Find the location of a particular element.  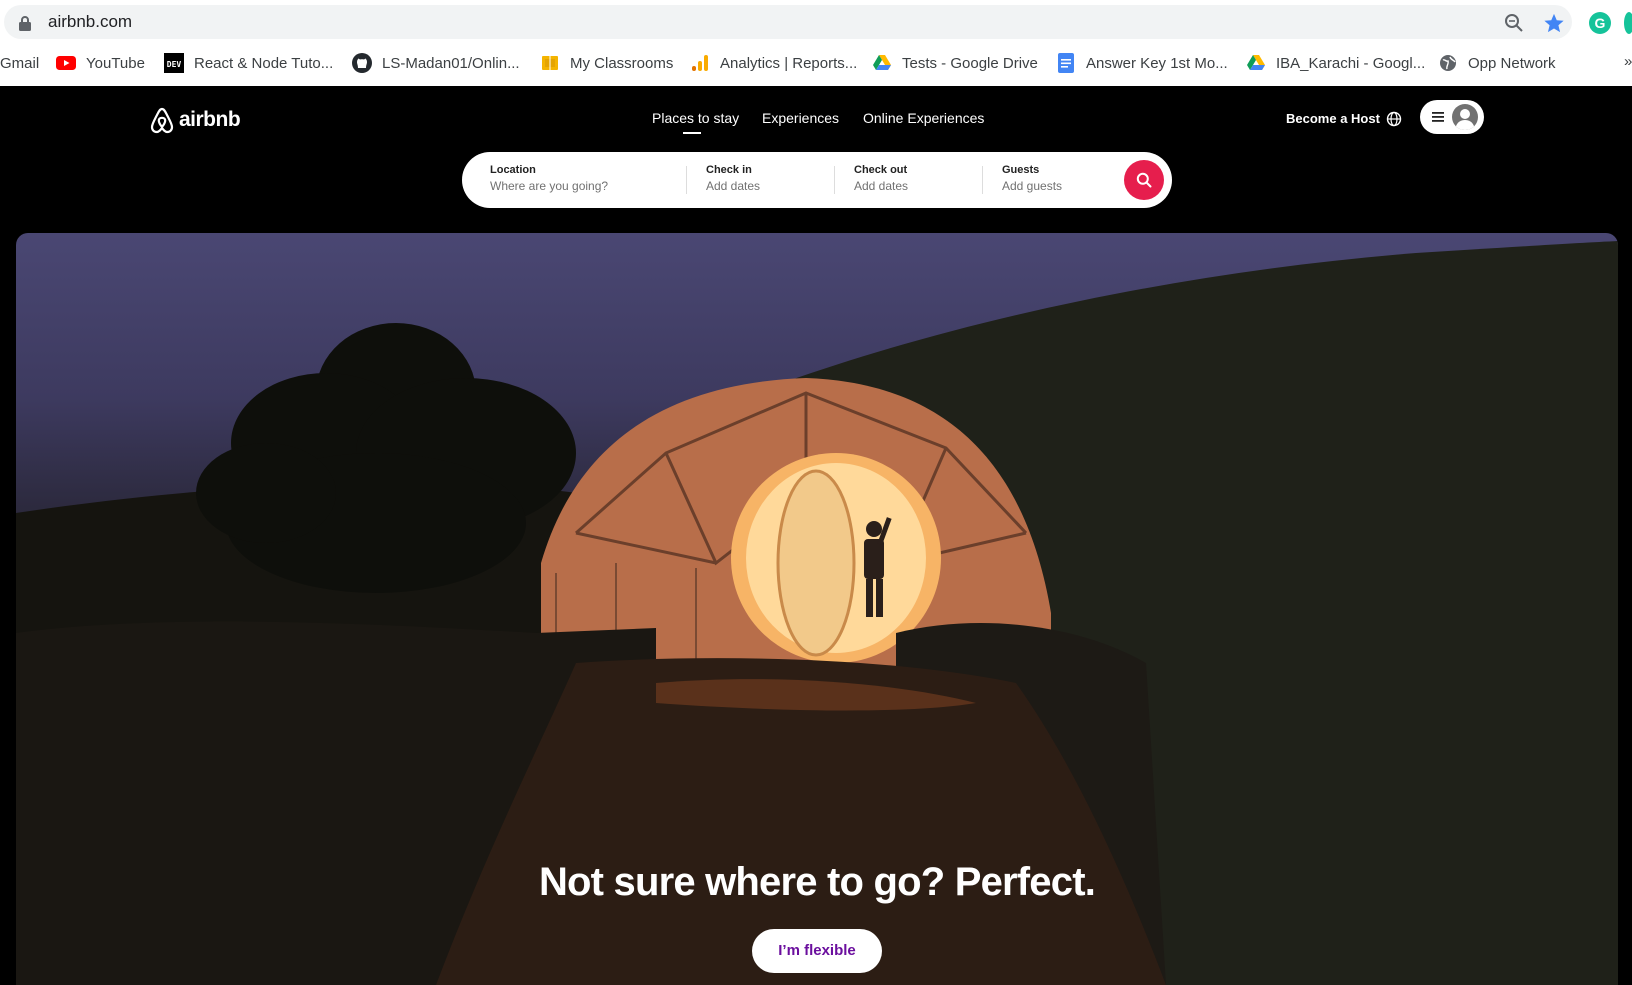

logo-text: airbnb is located at coordinates (210, 119).